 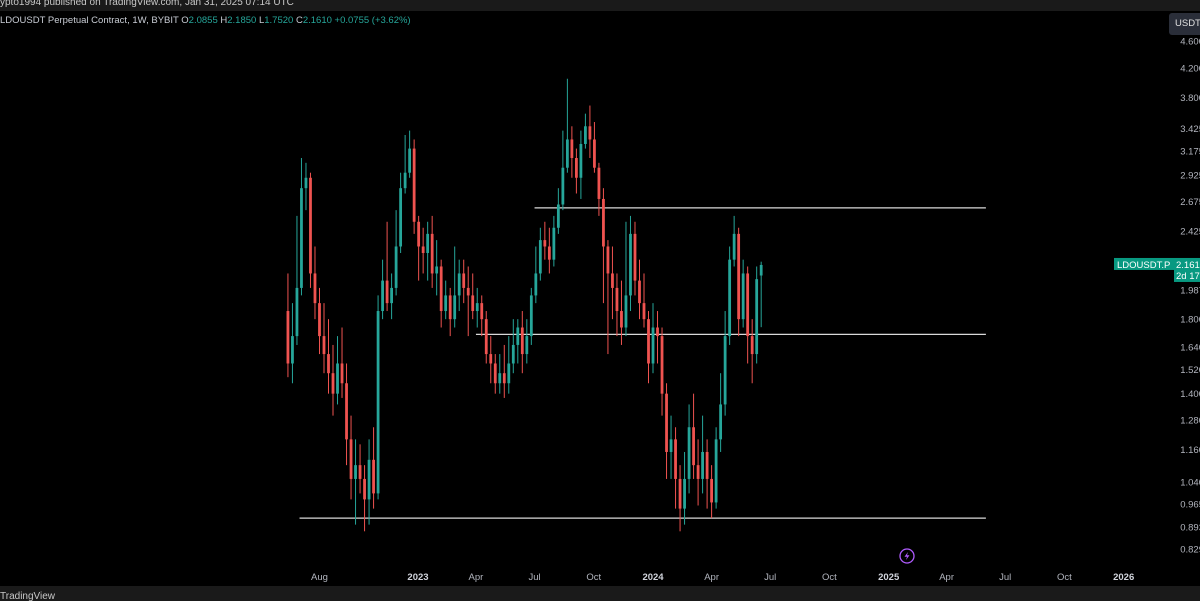 What do you see at coordinates (600, 593) in the screenshot?
I see `footer-bar: TradingView` at bounding box center [600, 593].